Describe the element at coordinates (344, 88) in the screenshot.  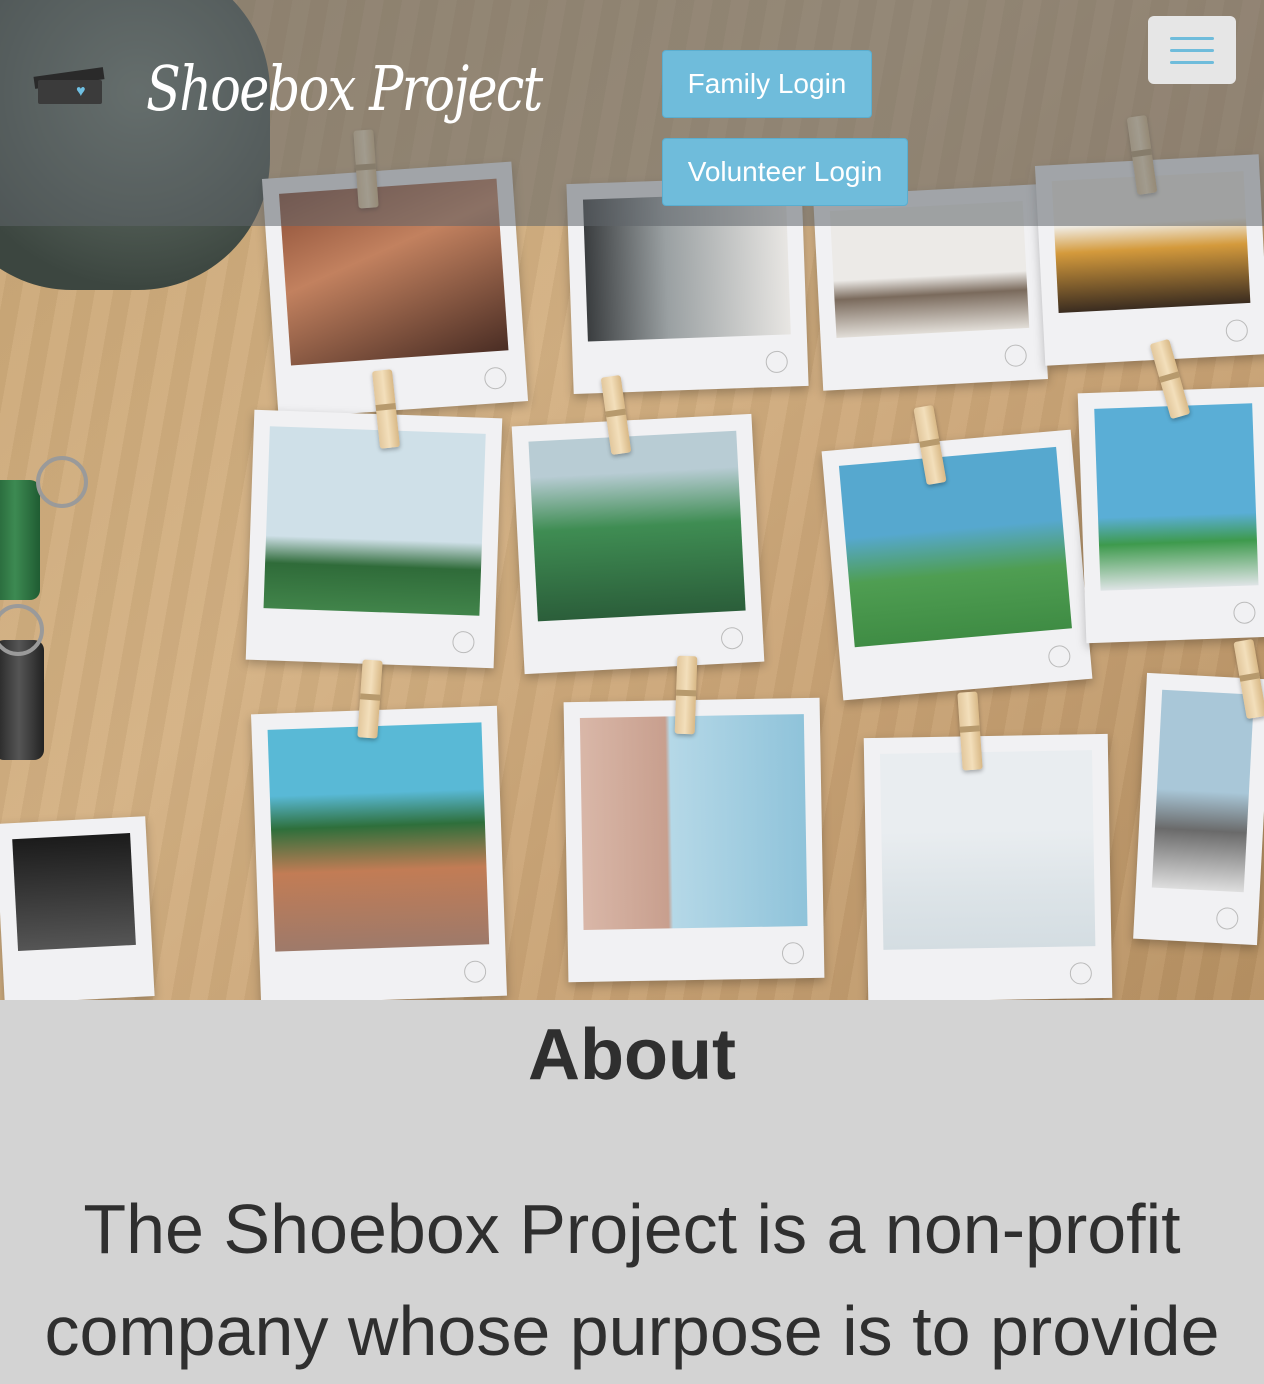
I see `logo-text: Shoebox Project` at that location.